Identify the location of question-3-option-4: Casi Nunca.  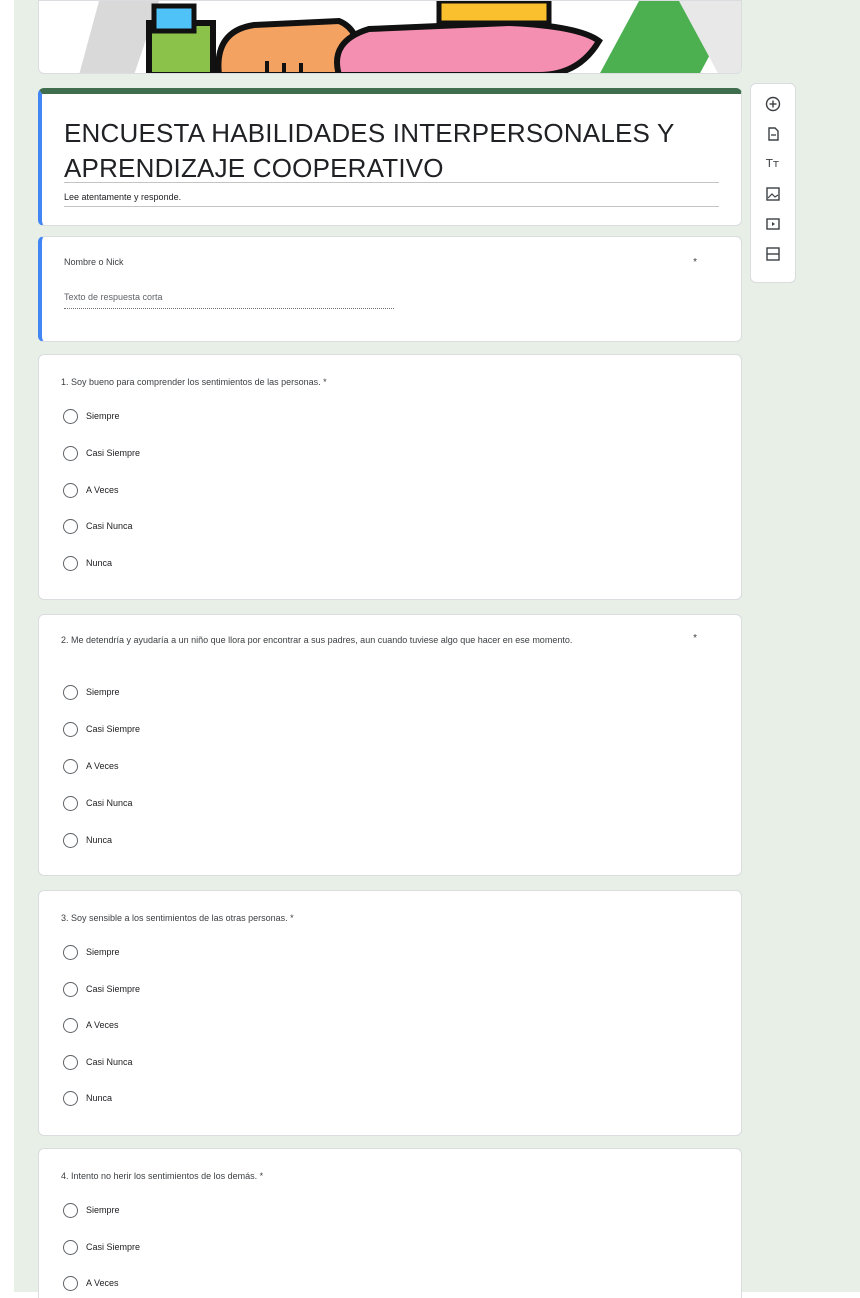
(98, 1062).